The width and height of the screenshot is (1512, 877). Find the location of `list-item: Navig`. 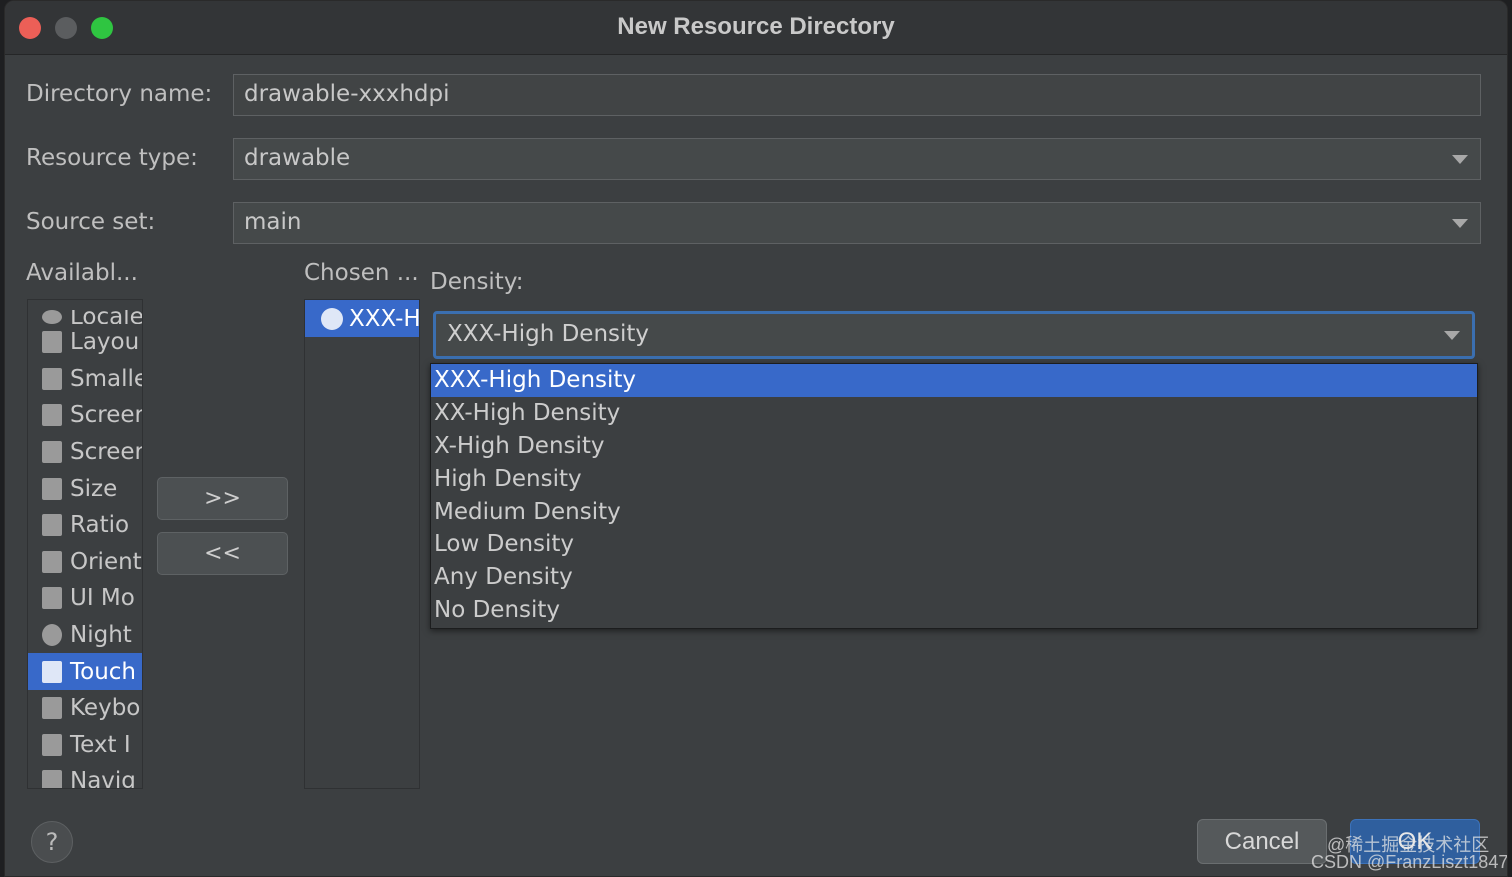

list-item: Navig is located at coordinates (85, 775).